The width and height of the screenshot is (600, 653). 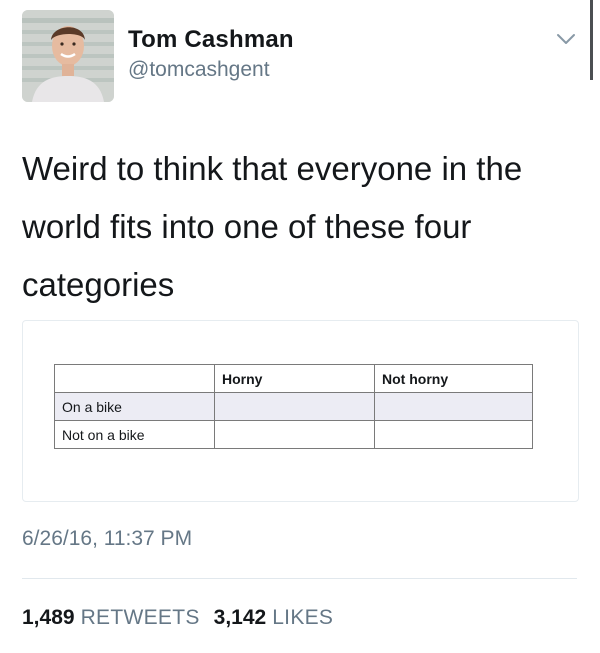 What do you see at coordinates (48, 617) in the screenshot?
I see `retweets-count: 1,489` at bounding box center [48, 617].